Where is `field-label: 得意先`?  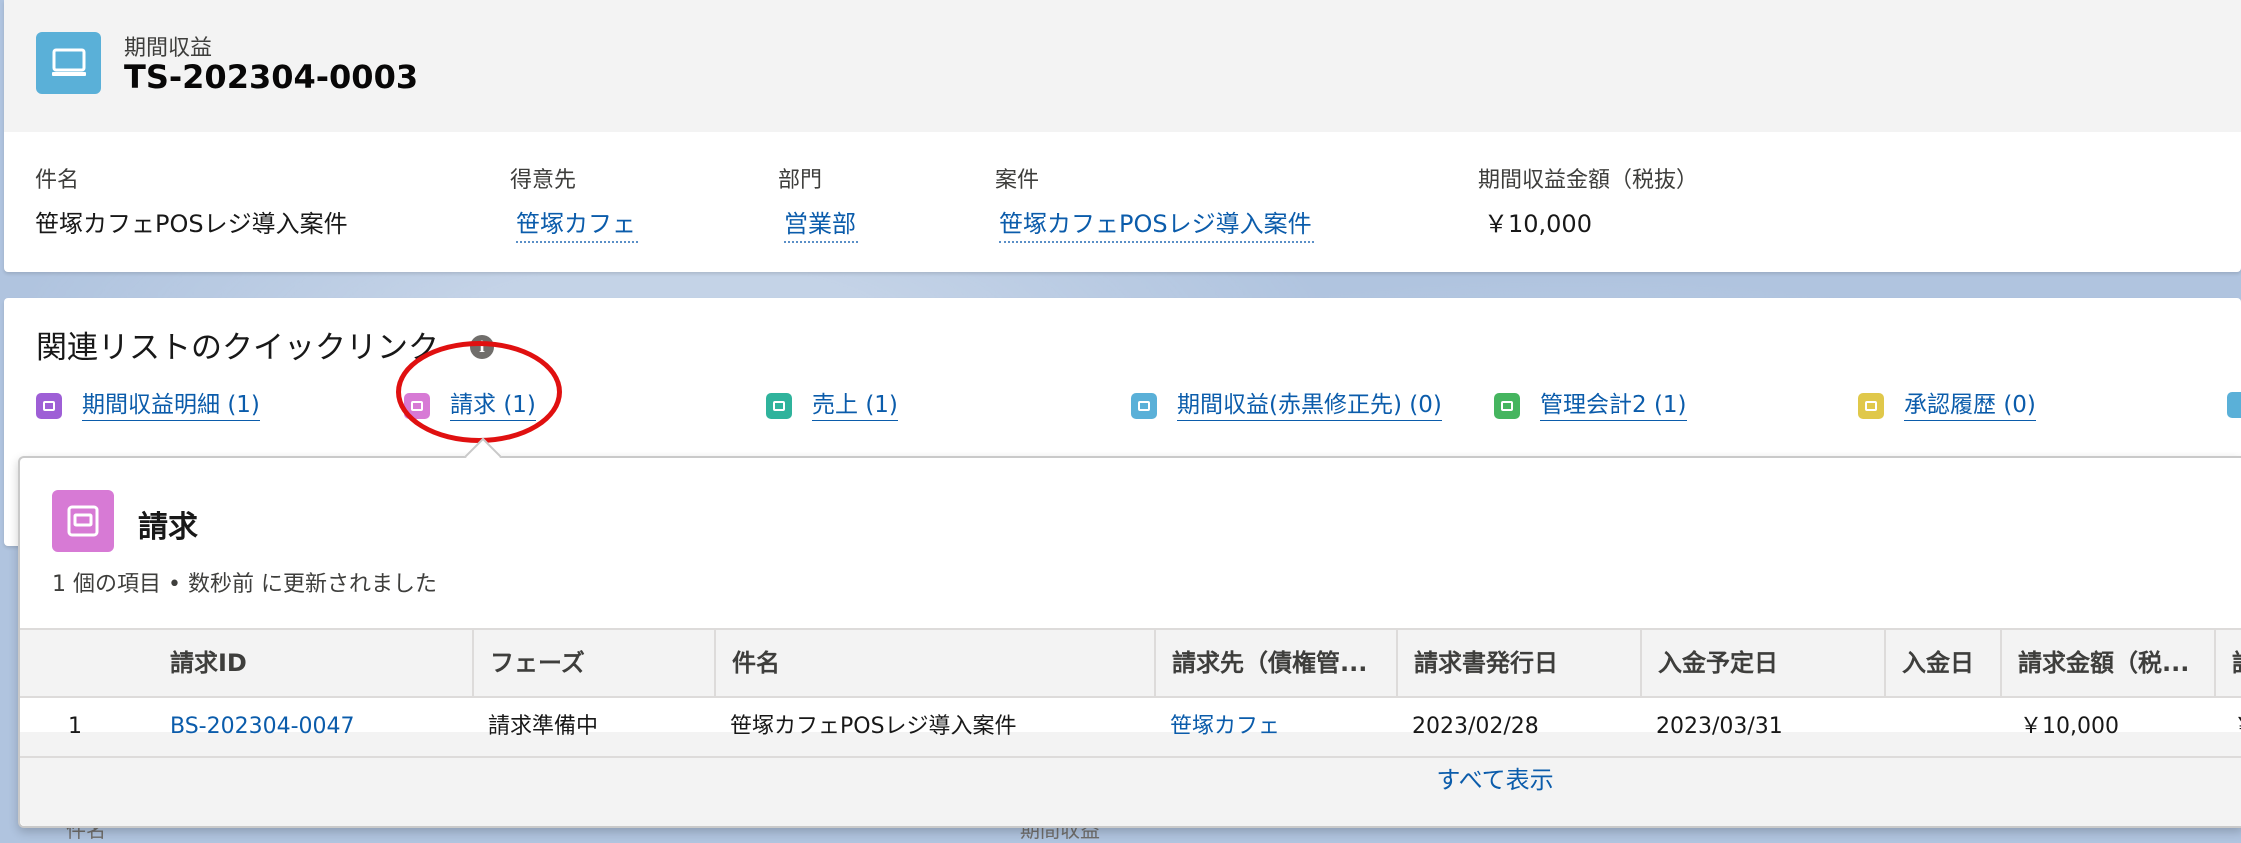 field-label: 得意先 is located at coordinates (543, 180).